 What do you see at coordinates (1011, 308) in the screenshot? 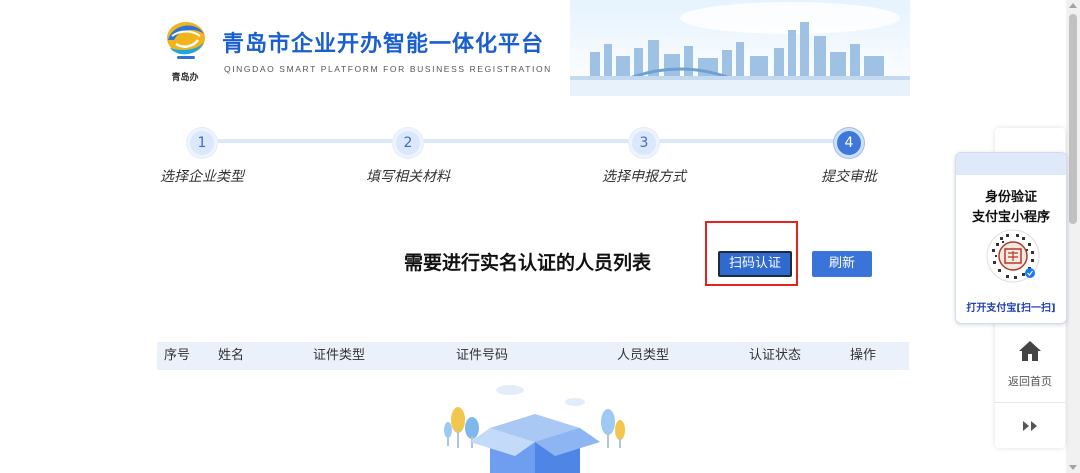
I see `qr-card-caption: 打开支付宝[扫一扫]` at bounding box center [1011, 308].